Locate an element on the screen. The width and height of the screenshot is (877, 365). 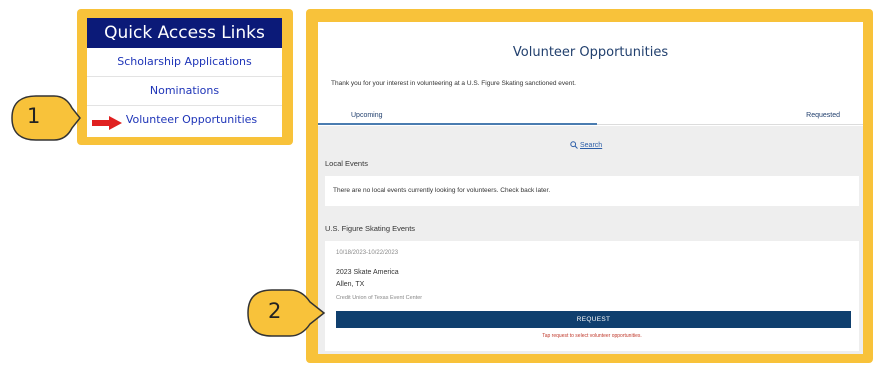
active-tab-indicator is located at coordinates (457, 124).